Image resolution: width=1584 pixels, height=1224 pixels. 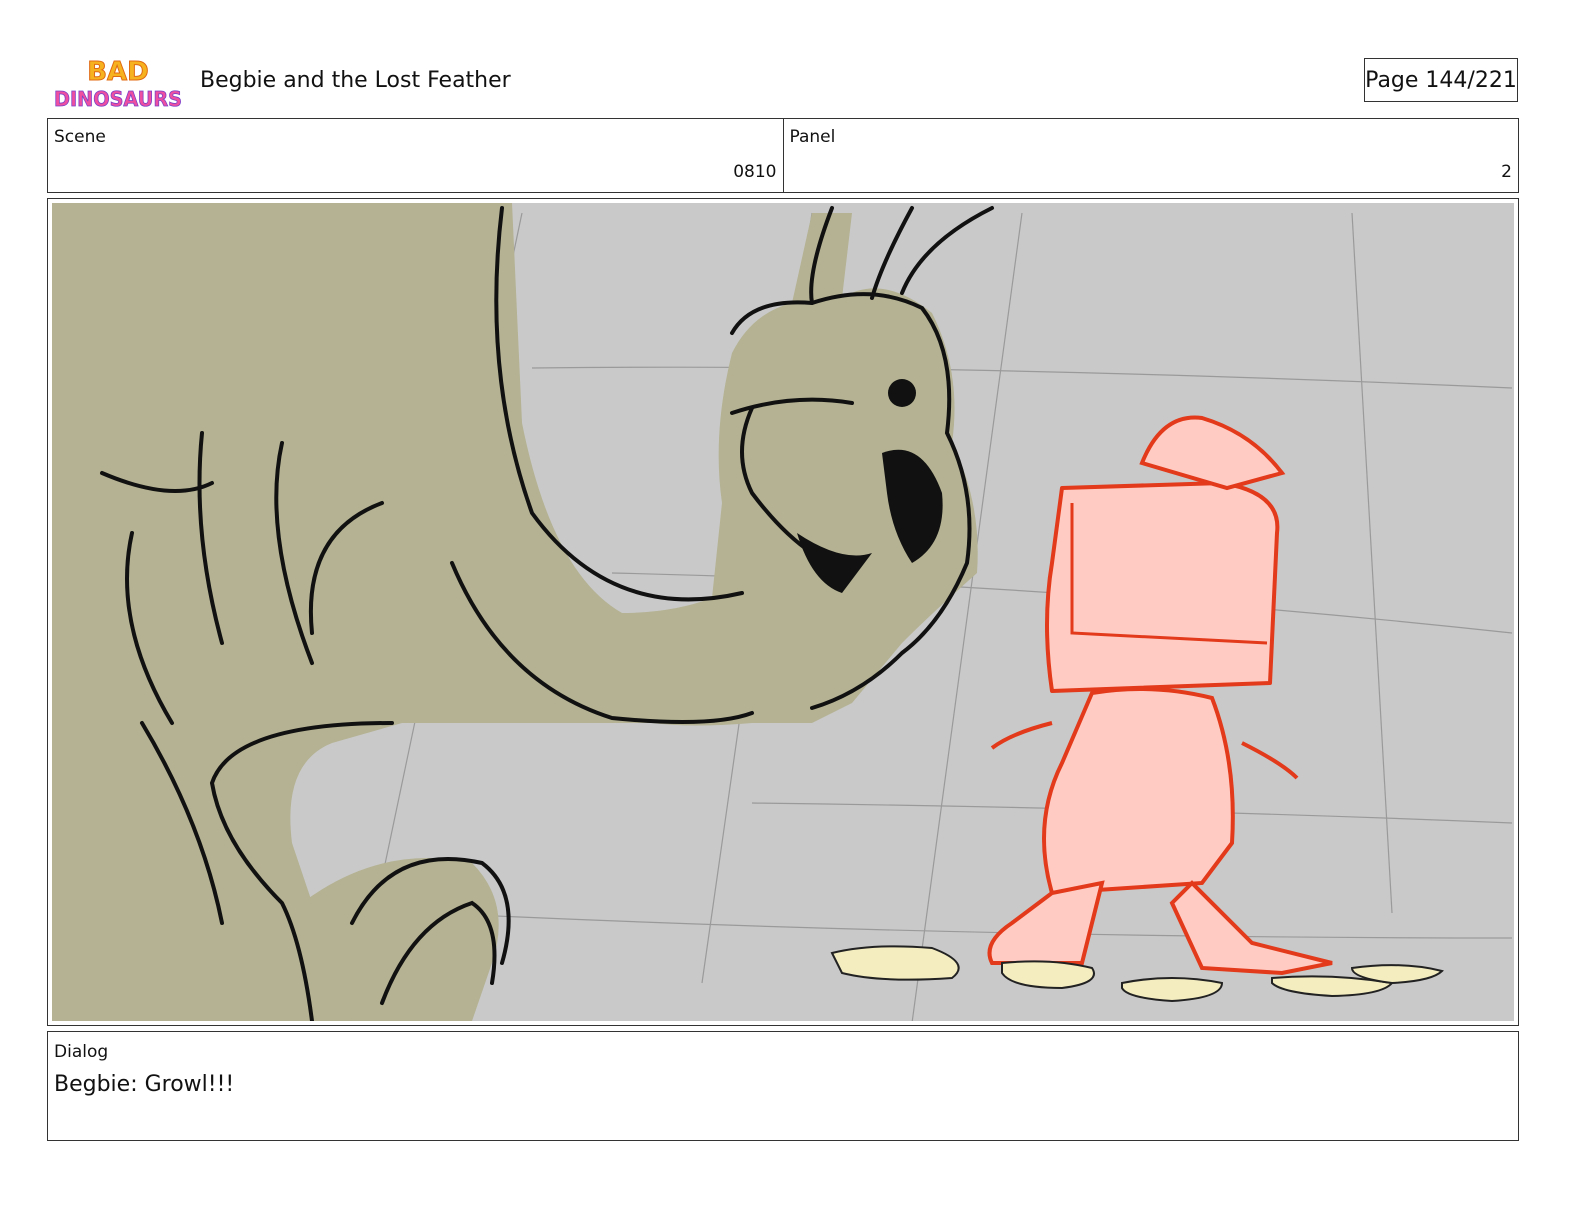 What do you see at coordinates (755, 172) in the screenshot?
I see `scene-number: 0810` at bounding box center [755, 172].